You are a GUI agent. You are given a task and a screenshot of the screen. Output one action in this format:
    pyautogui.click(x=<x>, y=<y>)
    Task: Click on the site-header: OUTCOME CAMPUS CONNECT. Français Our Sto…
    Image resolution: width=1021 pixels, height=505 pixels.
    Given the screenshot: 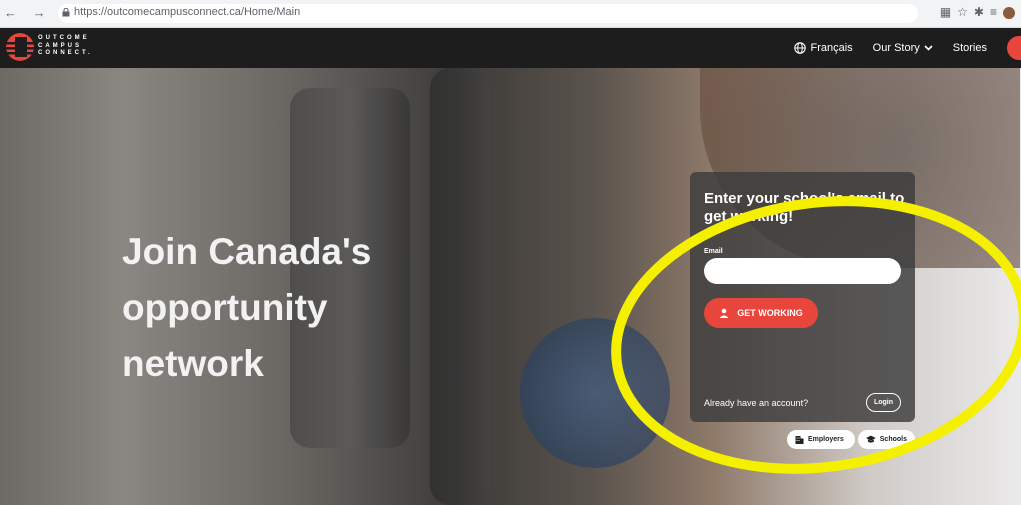 What is the action you would take?
    pyautogui.click(x=510, y=48)
    